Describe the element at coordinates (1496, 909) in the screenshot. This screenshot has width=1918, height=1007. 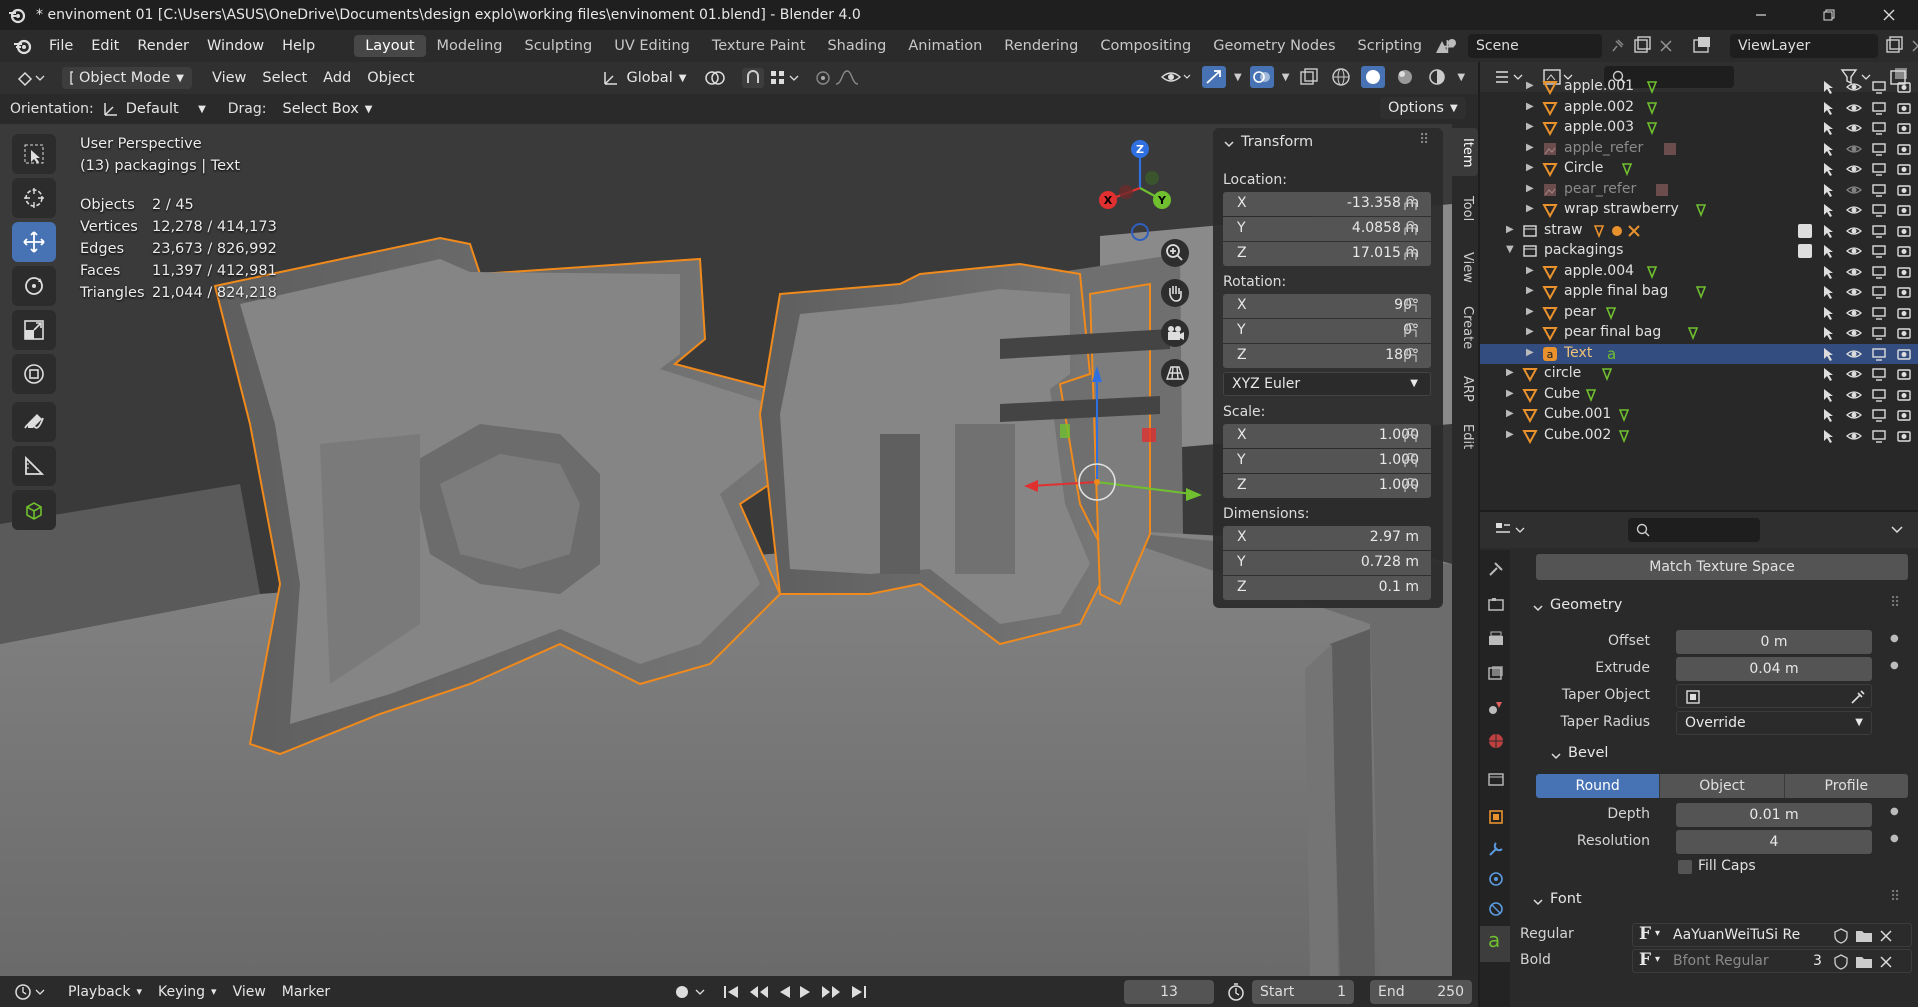
I see `physics-properties-icon` at that location.